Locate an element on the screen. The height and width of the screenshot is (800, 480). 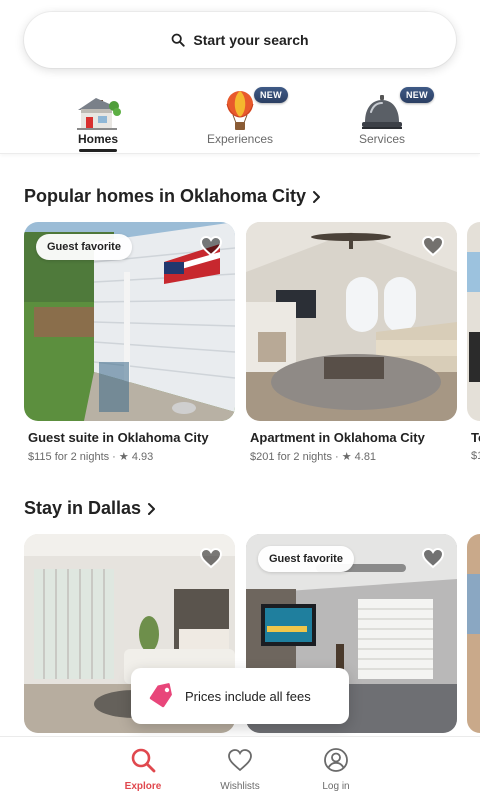
service-bell-icon is located at coordinates (382, 112).